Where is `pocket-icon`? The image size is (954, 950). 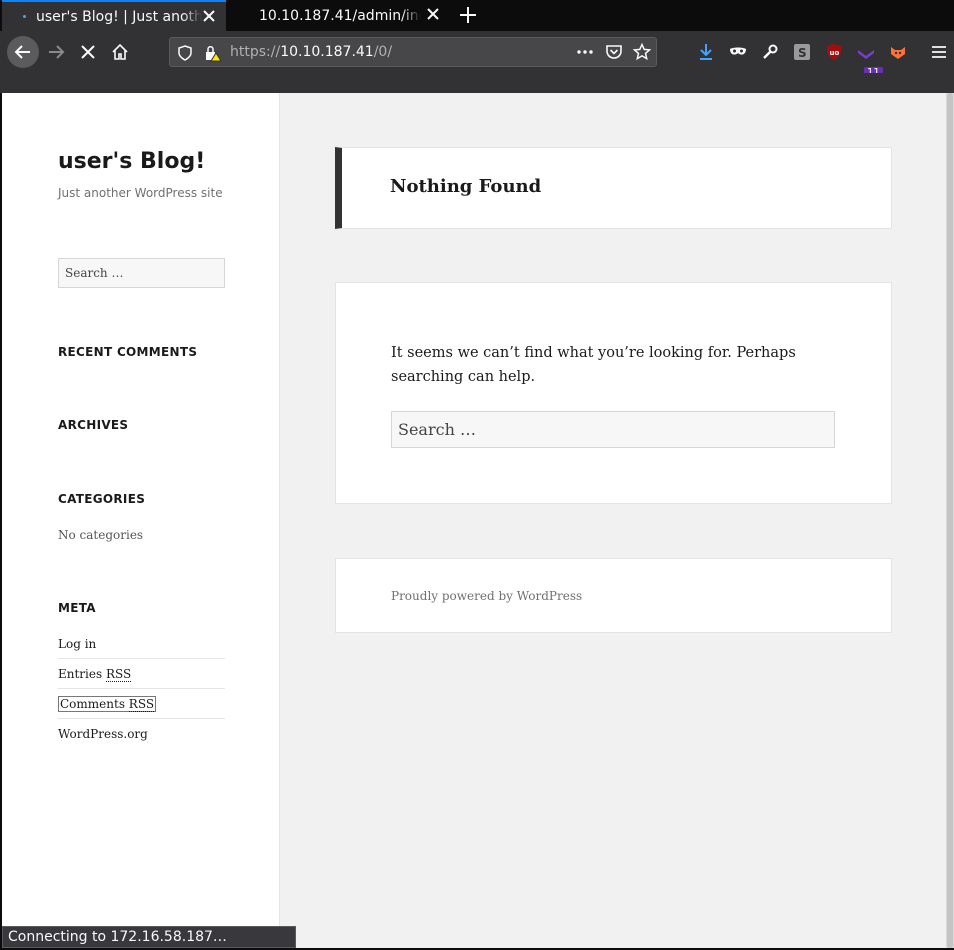 pocket-icon is located at coordinates (614, 52).